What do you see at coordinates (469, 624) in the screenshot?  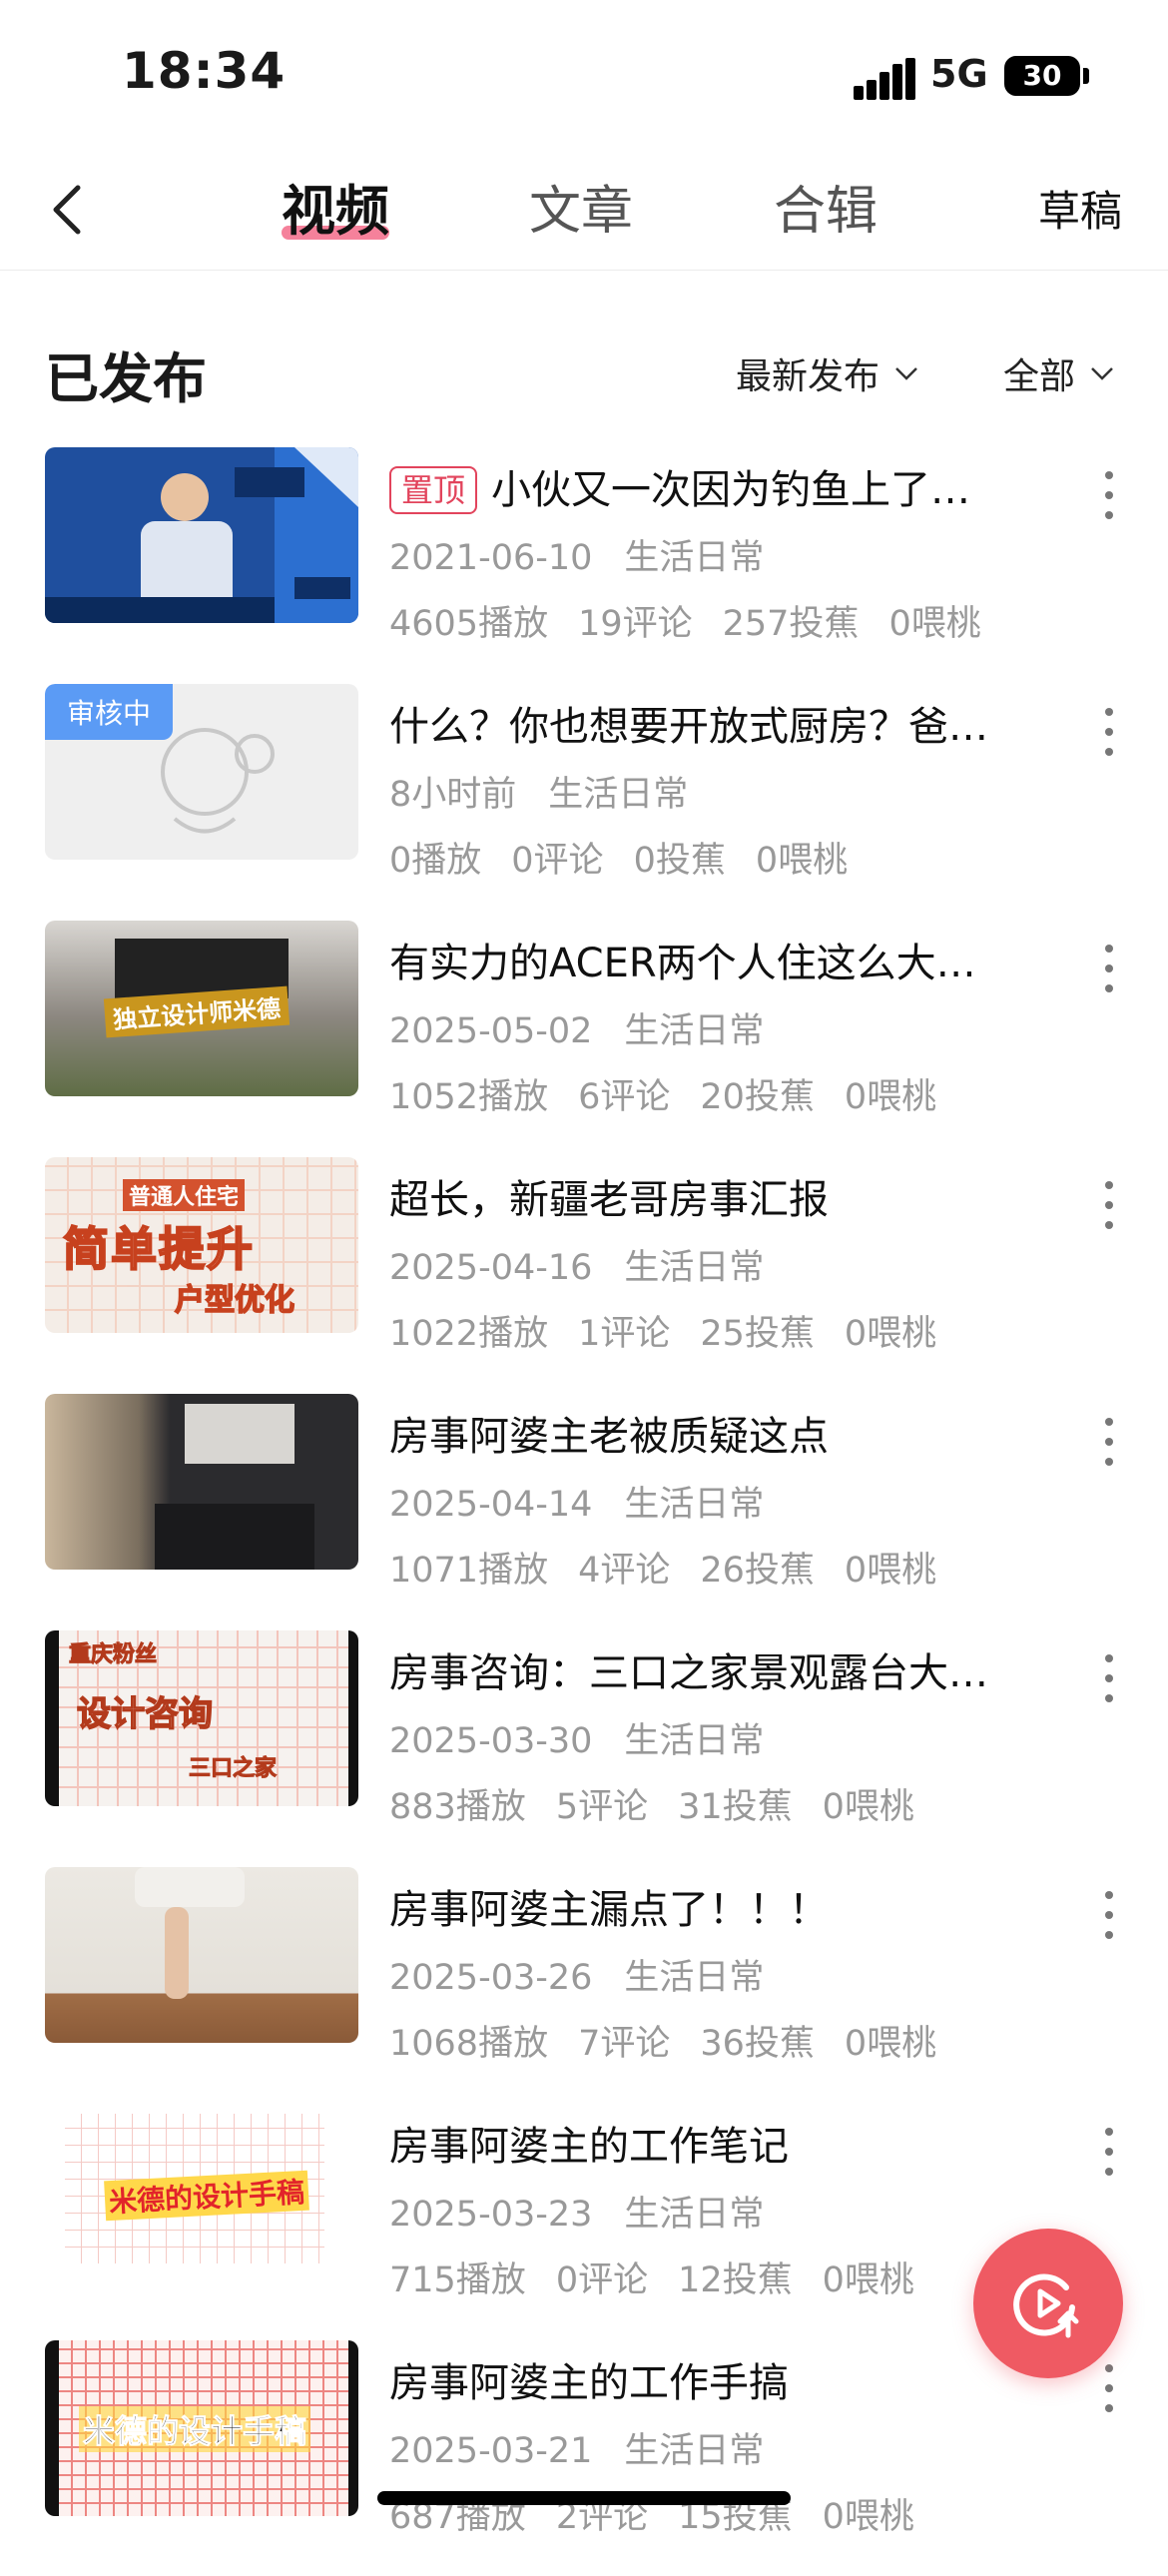 I see `plays-count: 4605播放` at bounding box center [469, 624].